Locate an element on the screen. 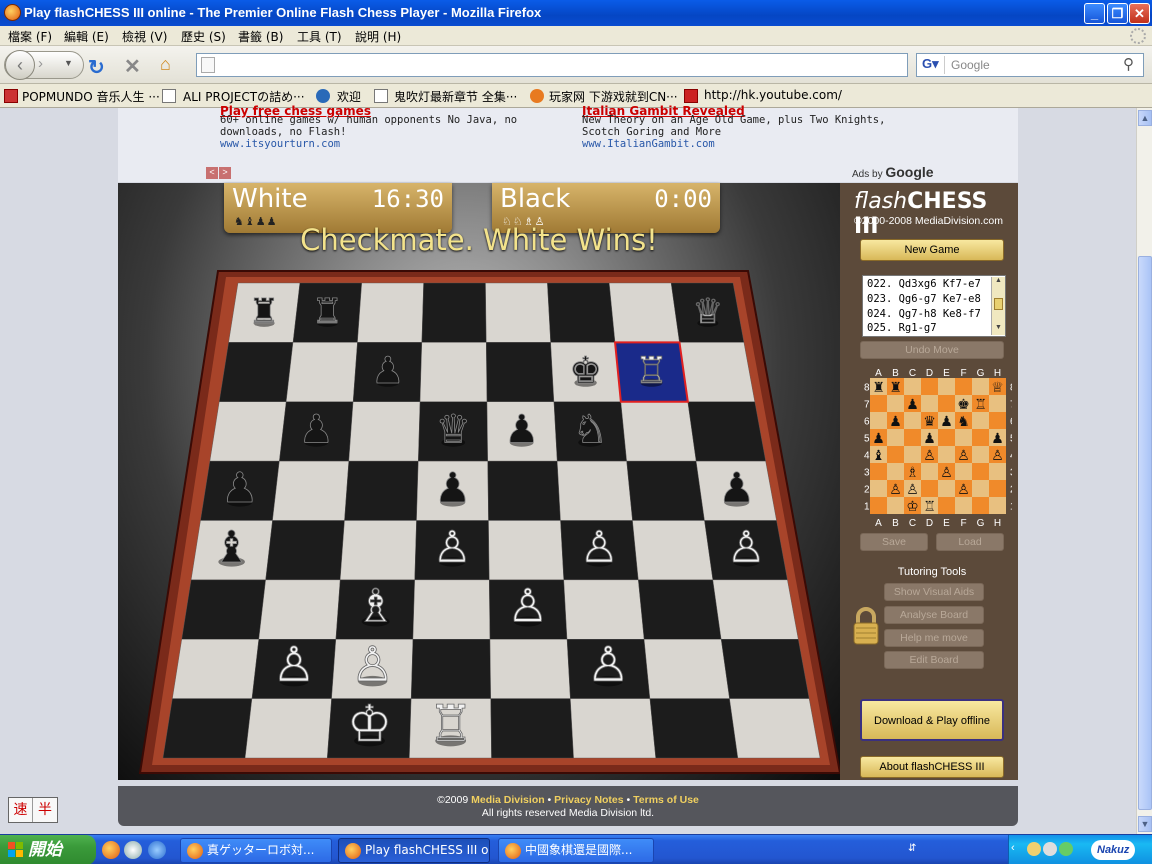 This screenshot has width=1152, height=864. search-box: G▾ Google ⚲ is located at coordinates (1030, 65).